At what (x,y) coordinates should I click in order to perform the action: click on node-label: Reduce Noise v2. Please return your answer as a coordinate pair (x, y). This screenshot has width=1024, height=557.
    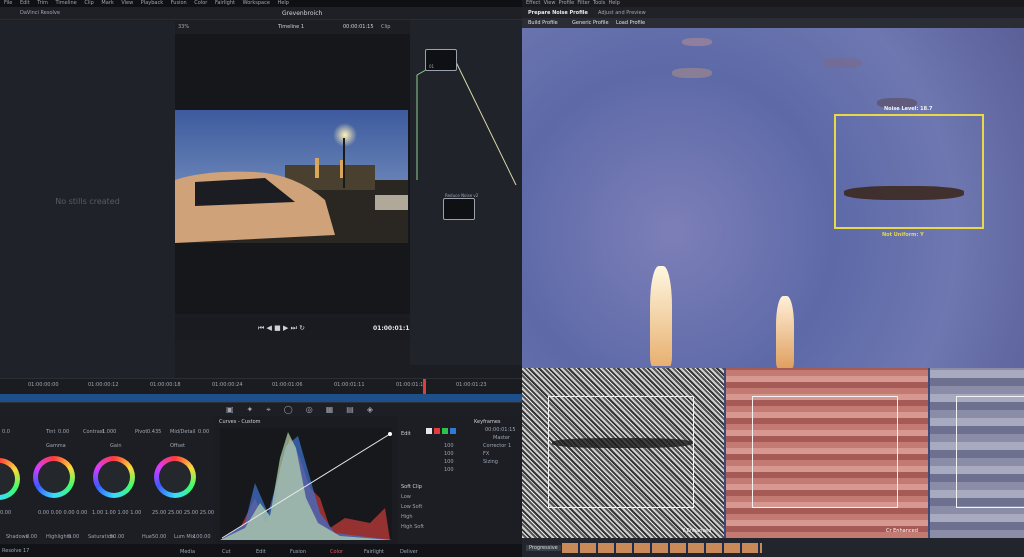
    Looking at the image, I should click on (462, 195).